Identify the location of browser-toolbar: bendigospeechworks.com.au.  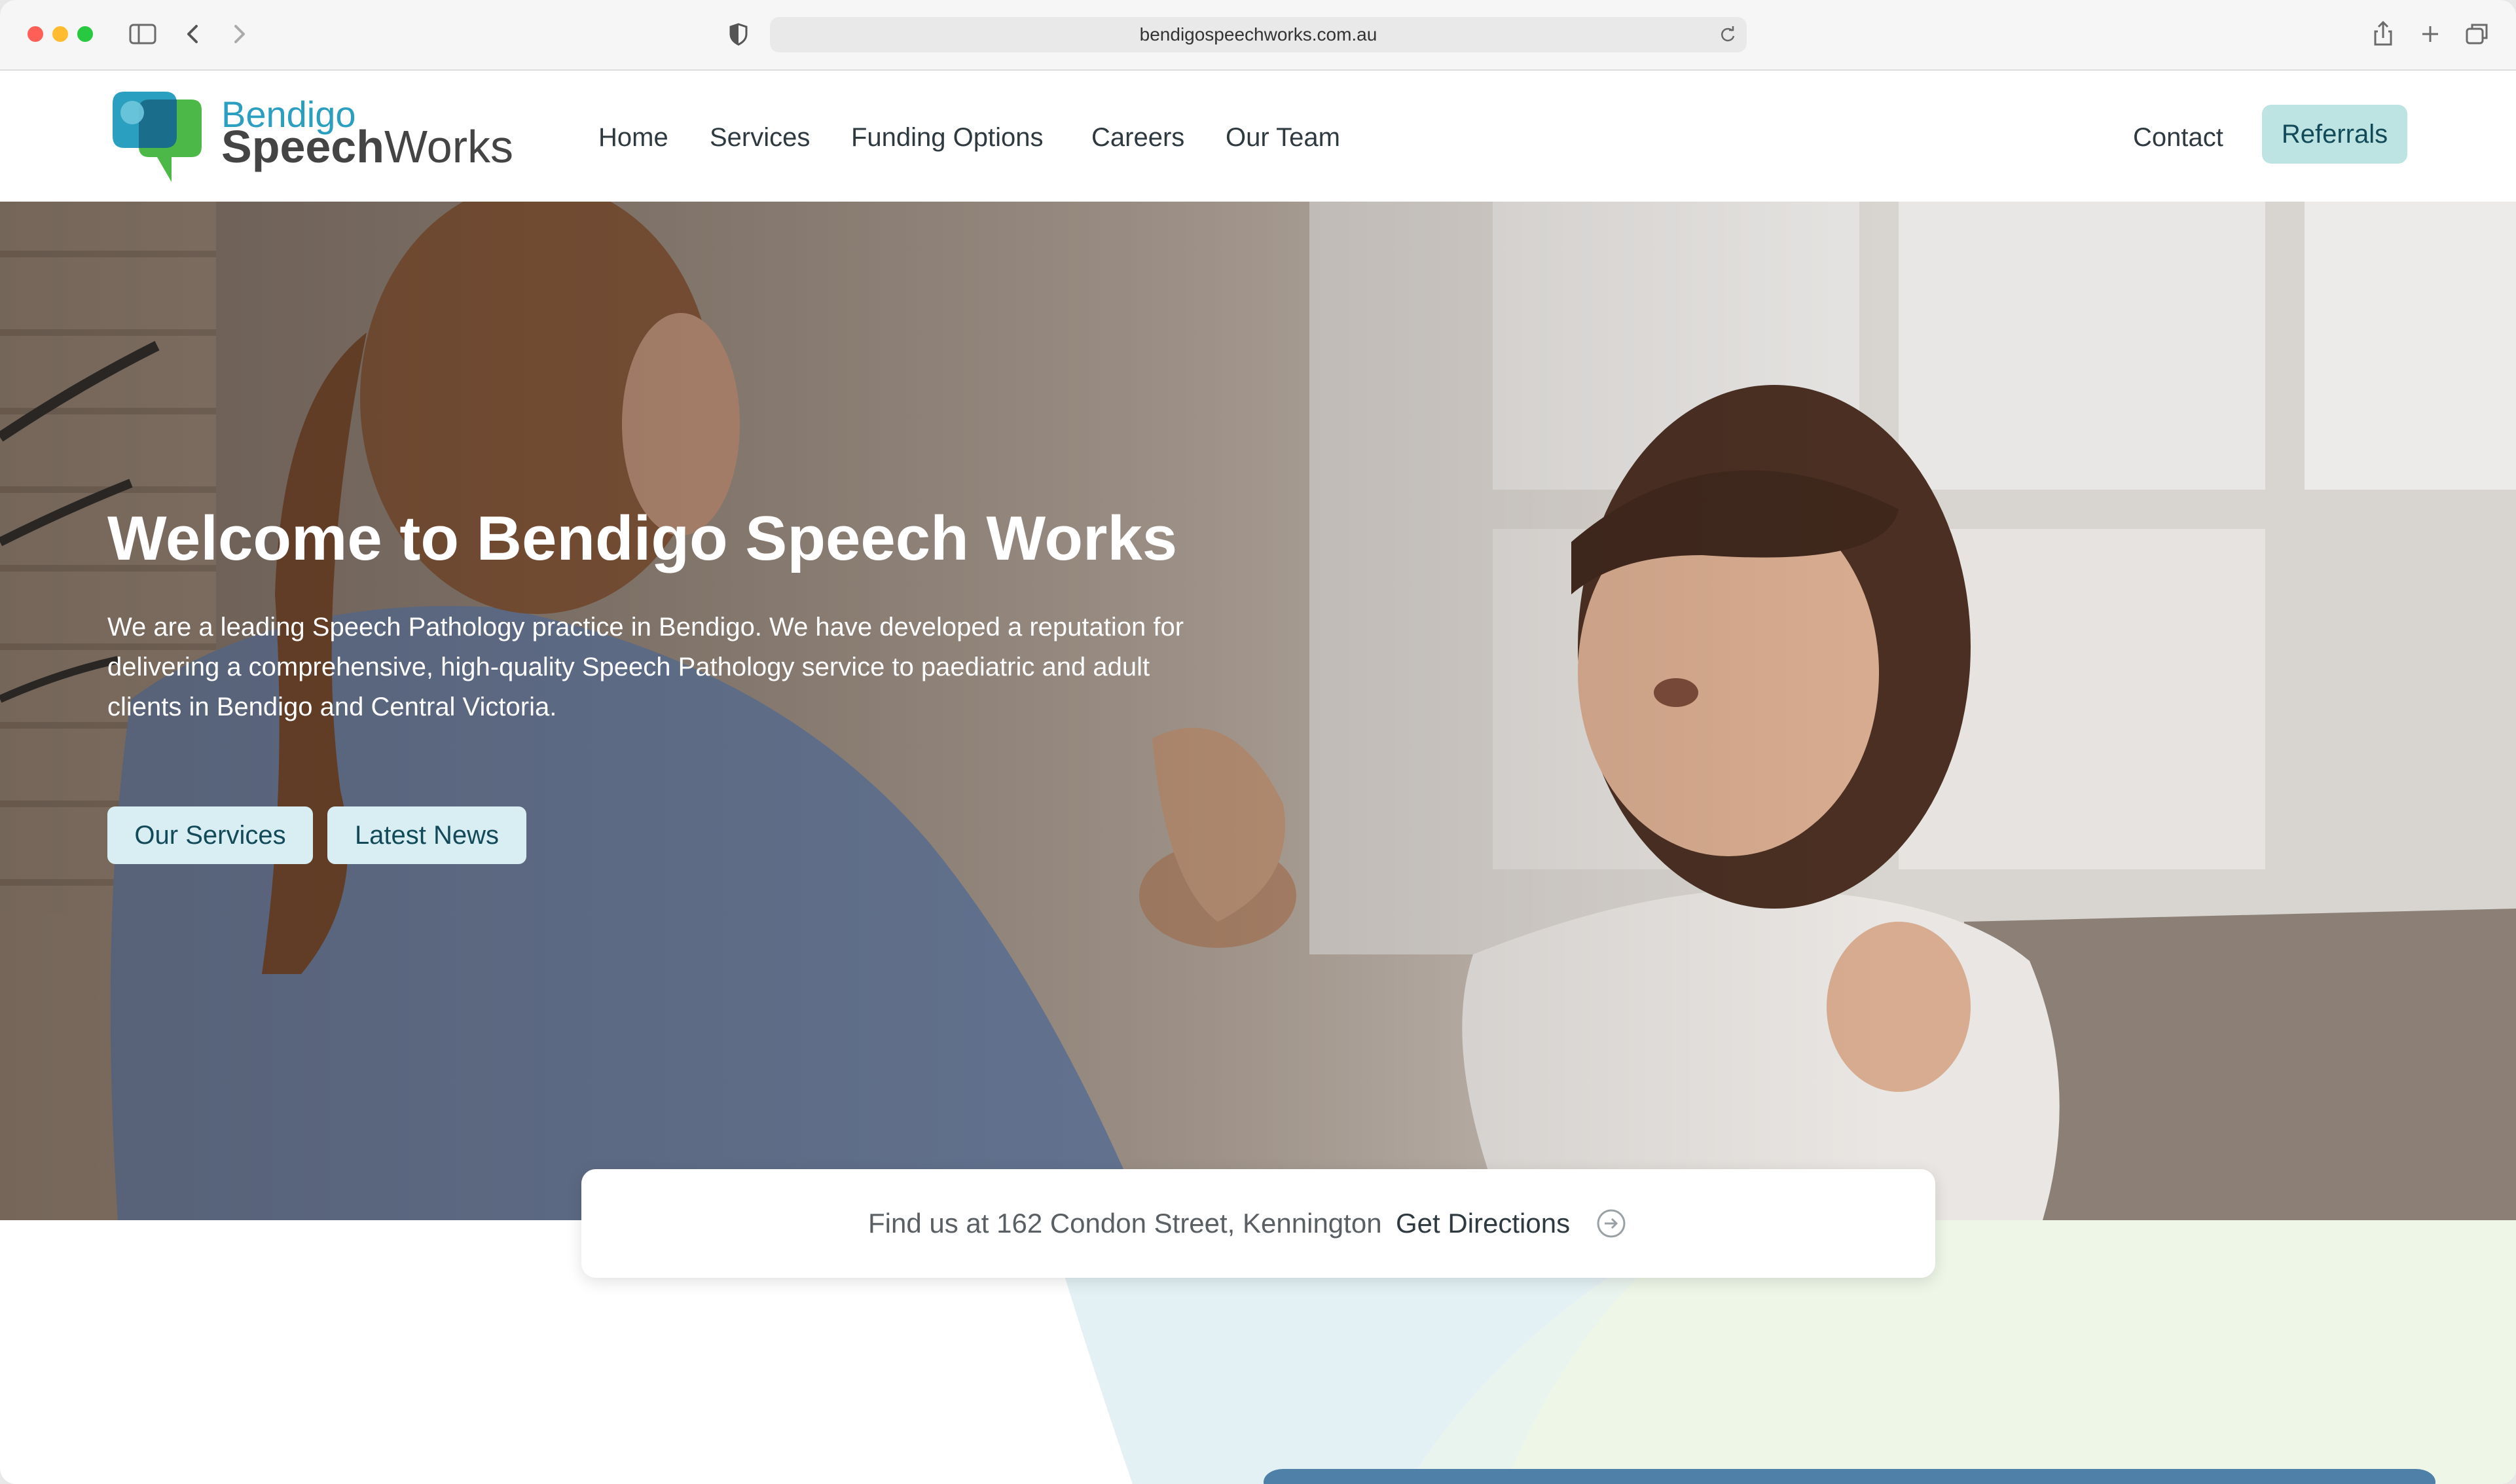
(1258, 35).